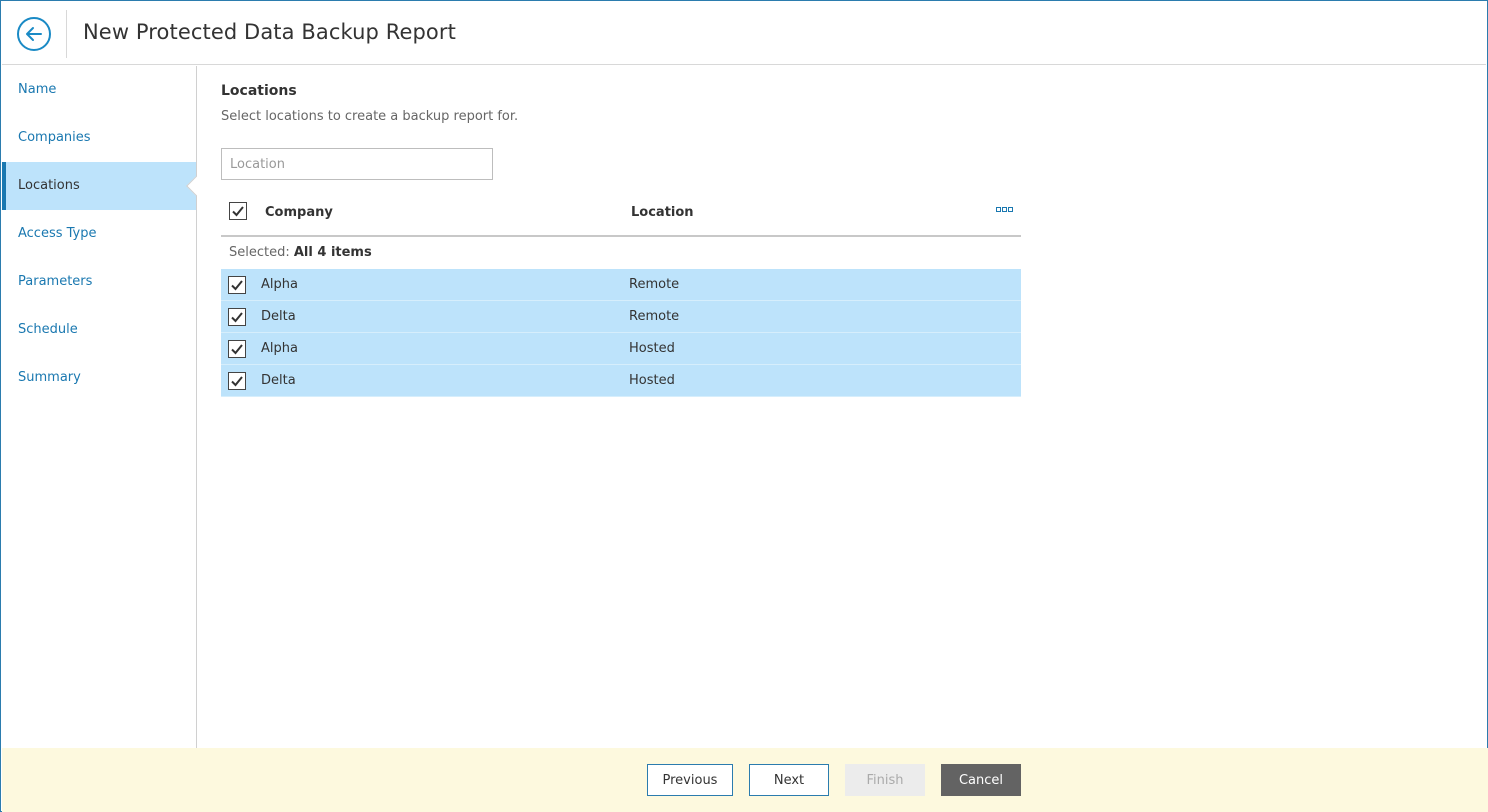 The width and height of the screenshot is (1488, 812). I want to click on page-title: New Protected Data Backup Report, so click(269, 32).